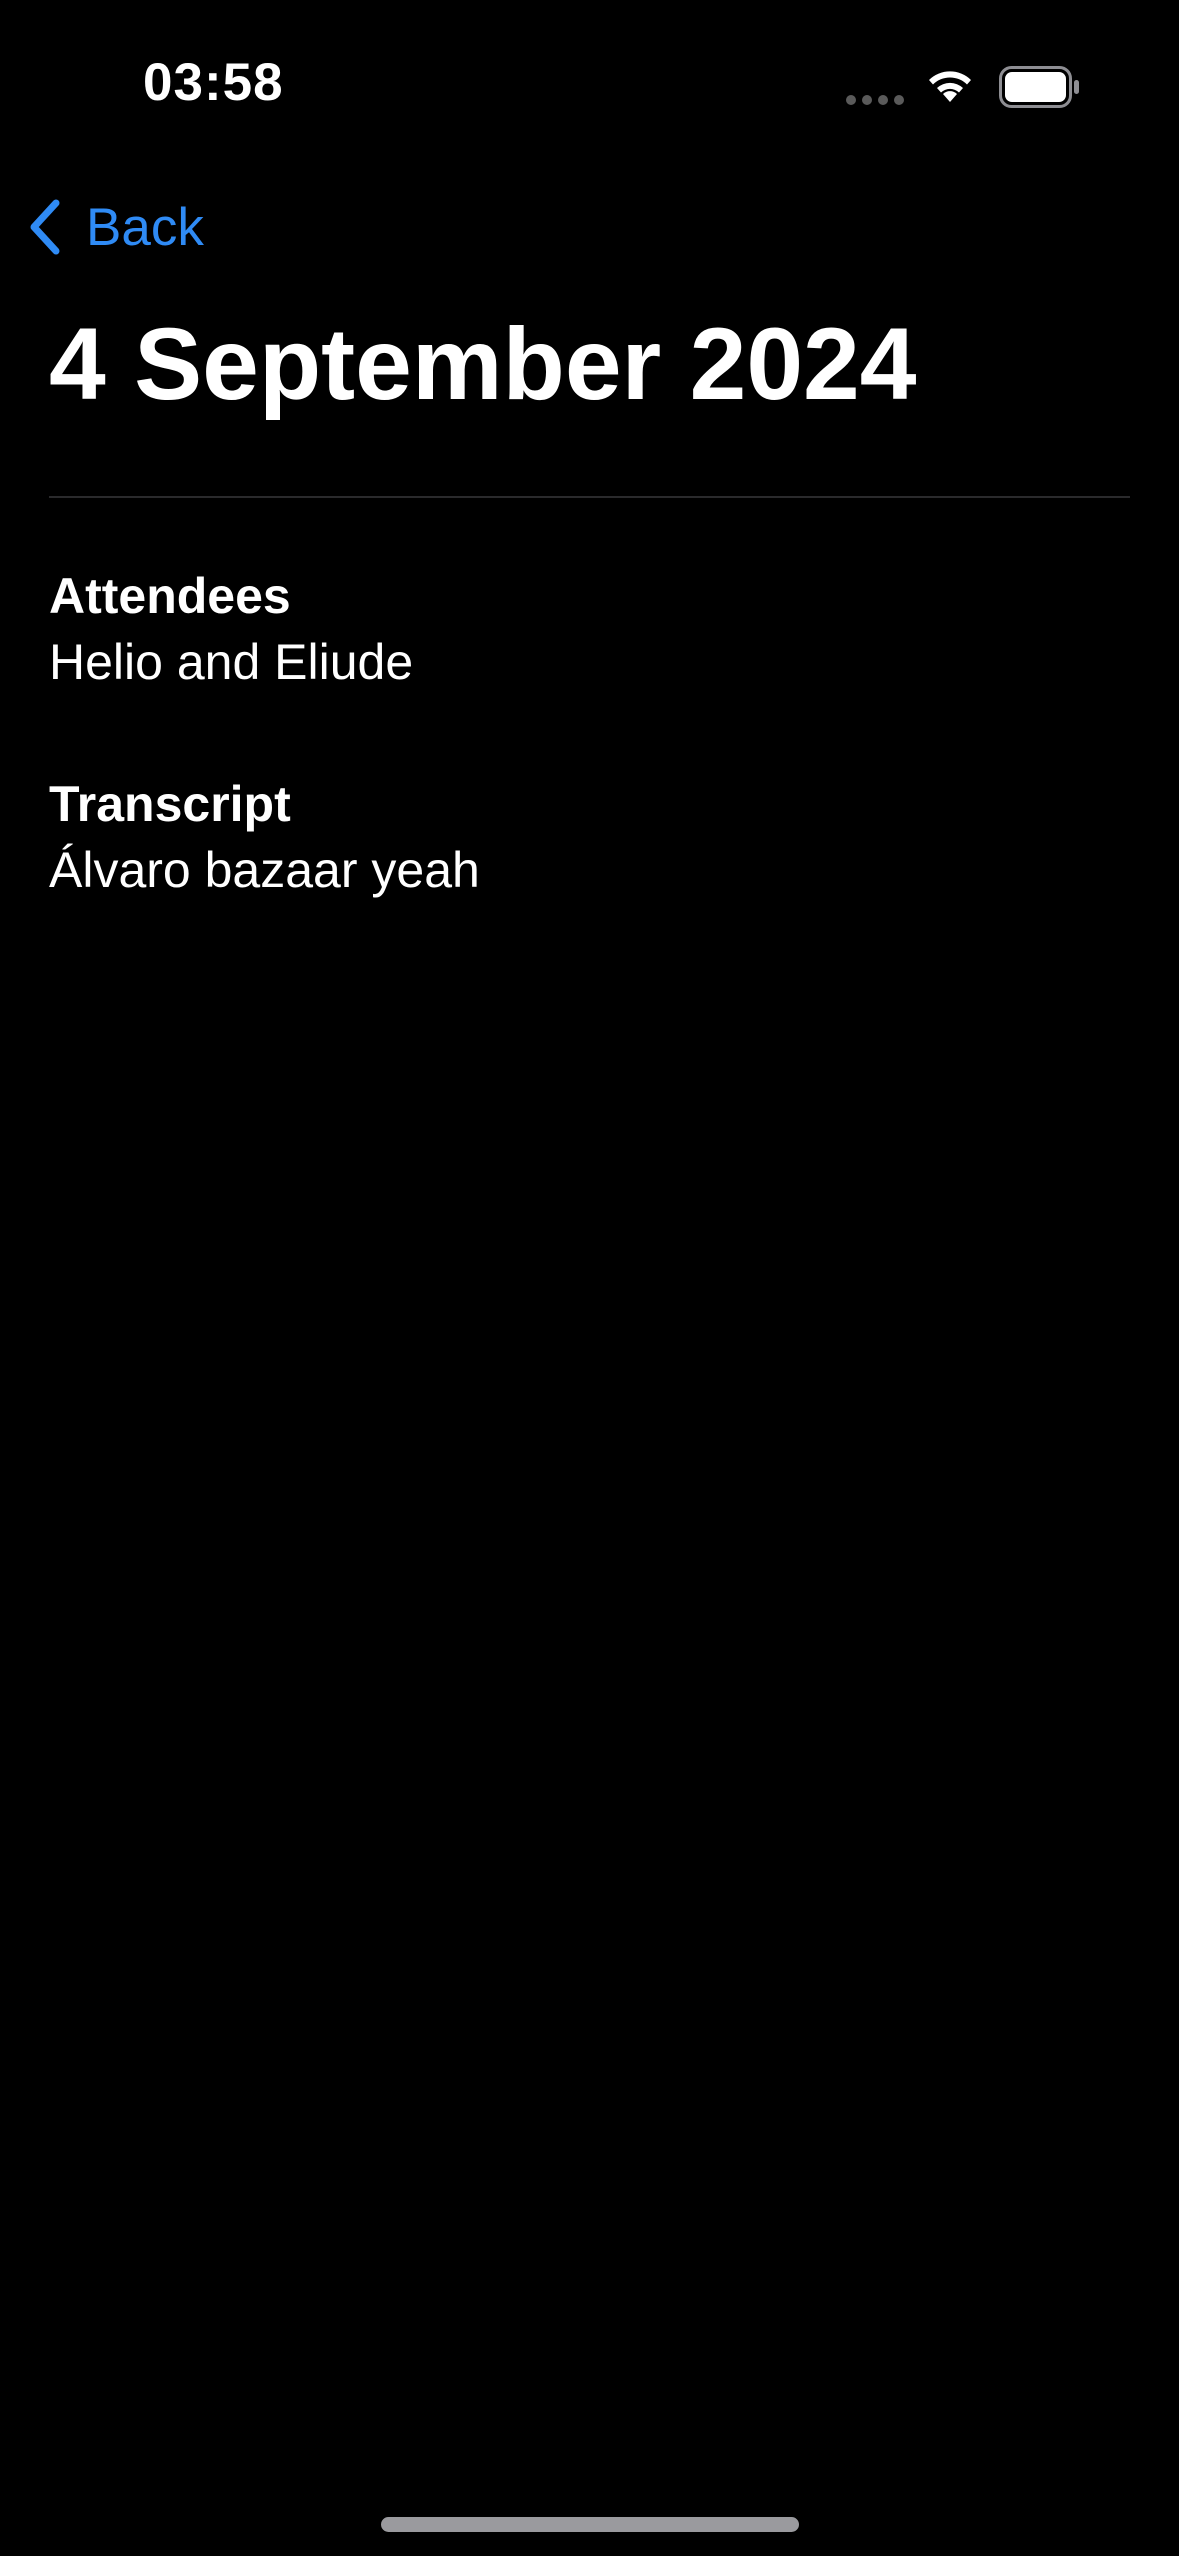  I want to click on home-indicator, so click(590, 2524).